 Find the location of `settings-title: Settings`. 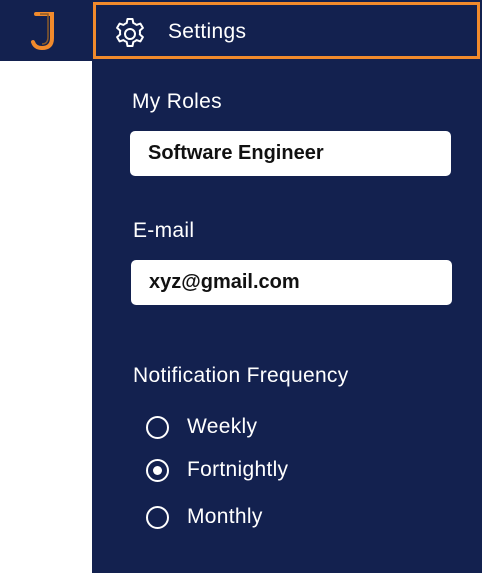

settings-title: Settings is located at coordinates (207, 31).